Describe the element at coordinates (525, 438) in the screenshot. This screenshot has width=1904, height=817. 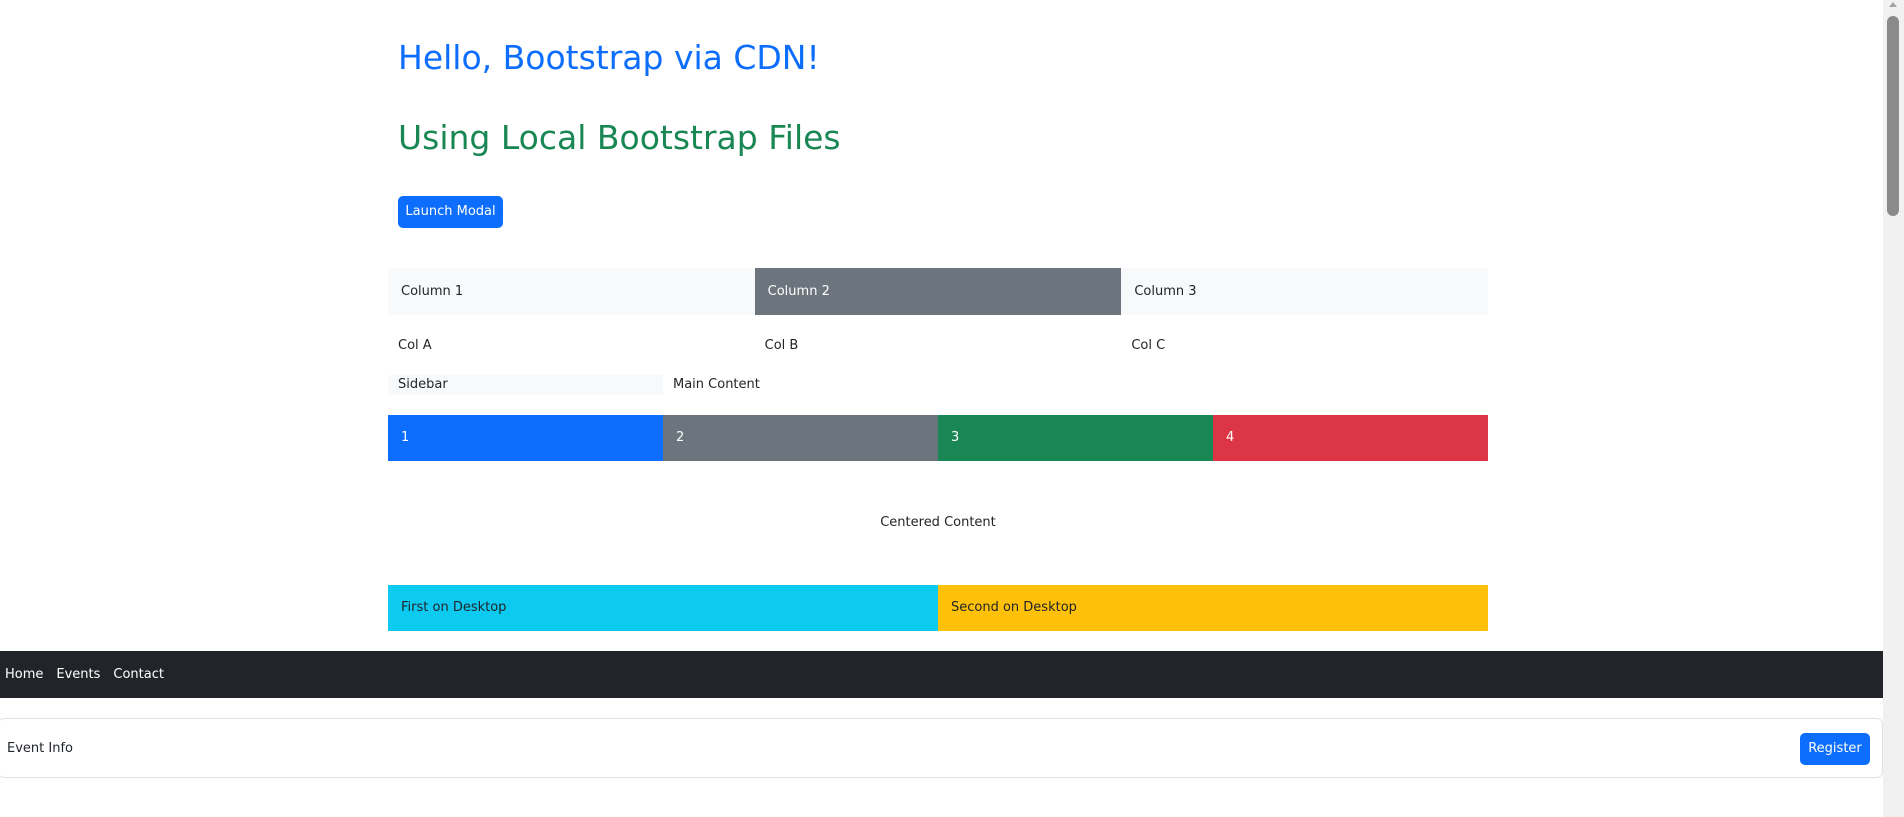
I see `numbered-cell-1: 1` at that location.